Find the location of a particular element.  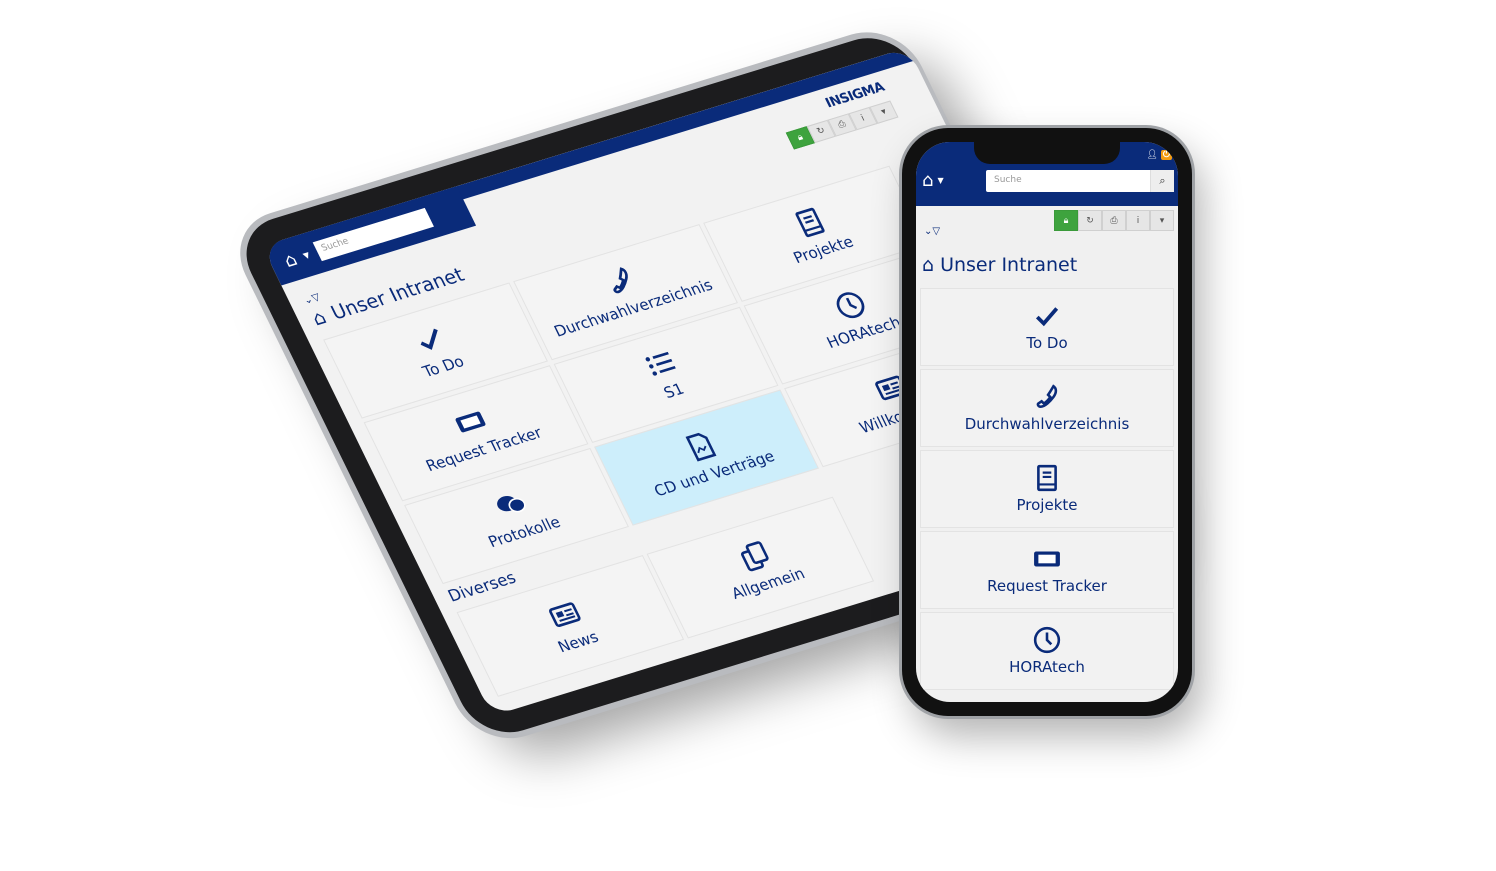

newspaper-icon is located at coordinates (565, 614).